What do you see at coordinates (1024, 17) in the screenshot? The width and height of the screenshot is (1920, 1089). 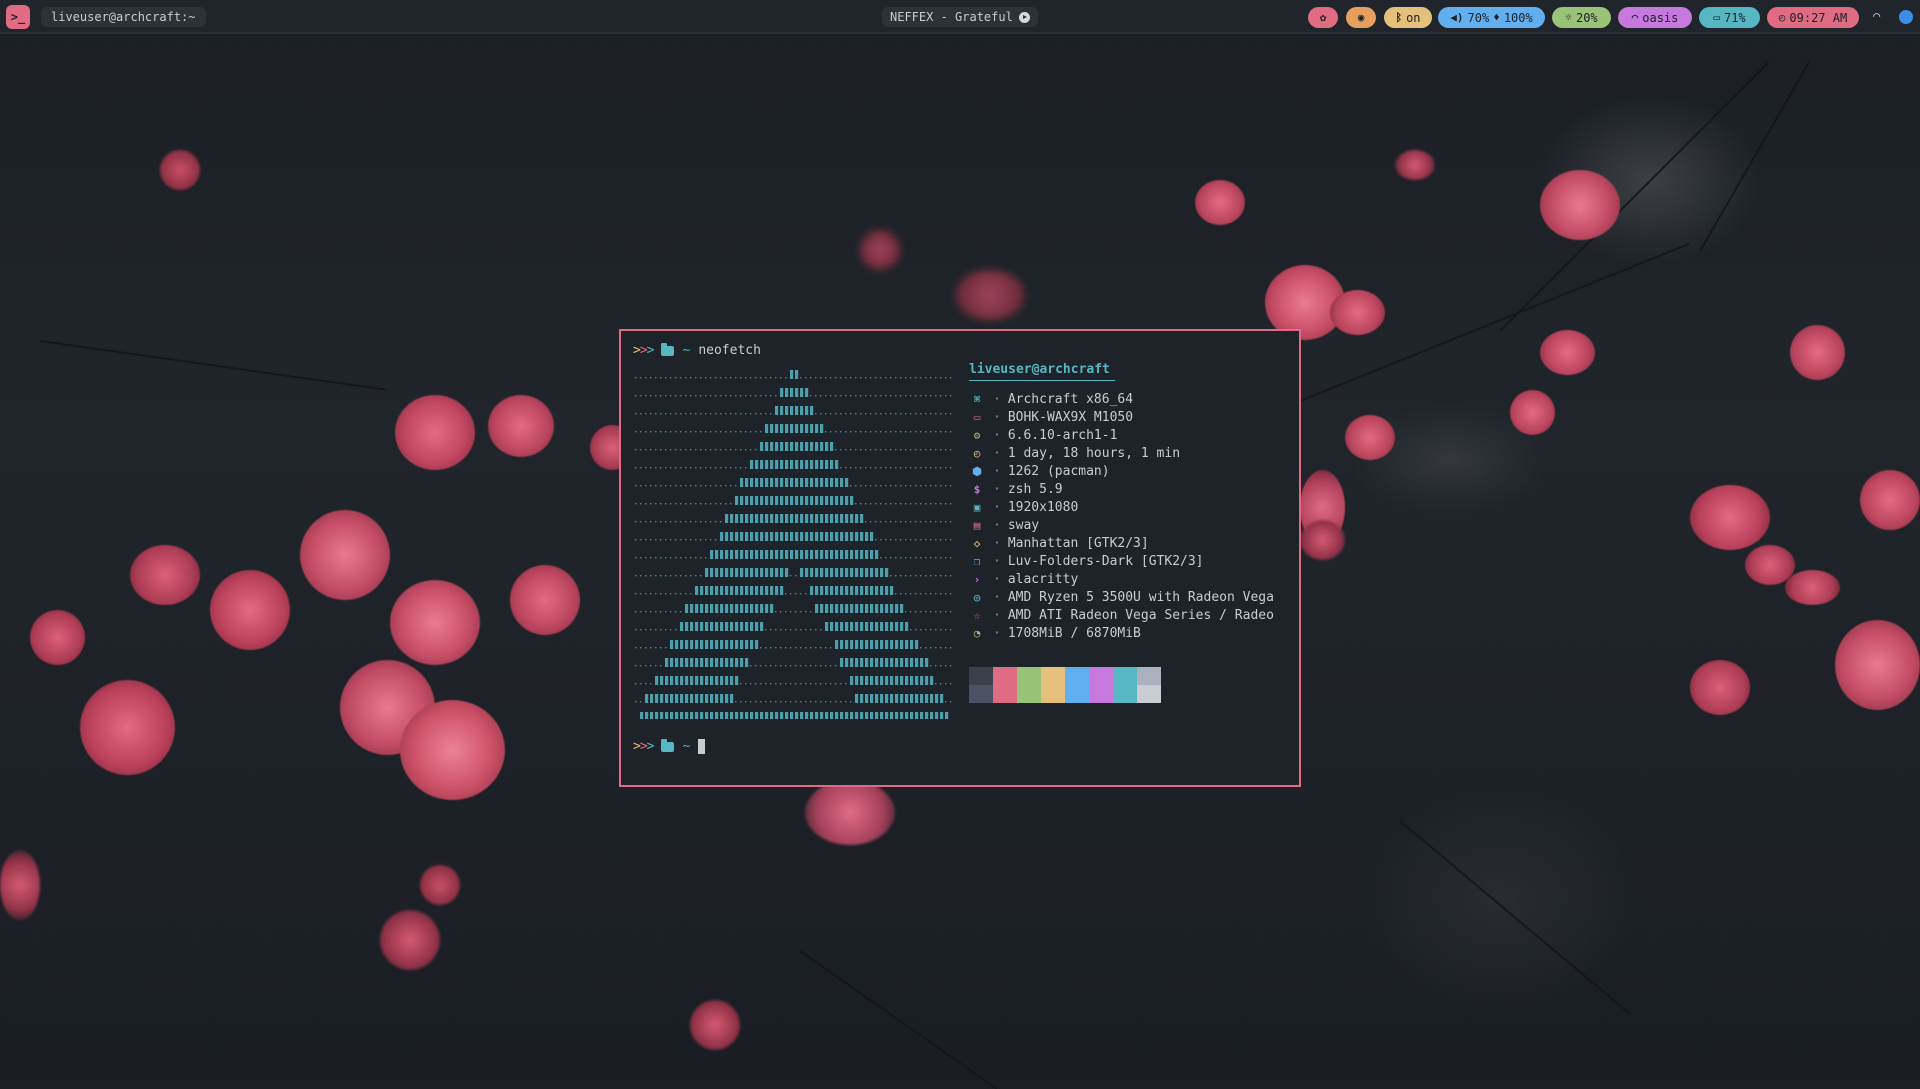 I see `play-circle-icon` at bounding box center [1024, 17].